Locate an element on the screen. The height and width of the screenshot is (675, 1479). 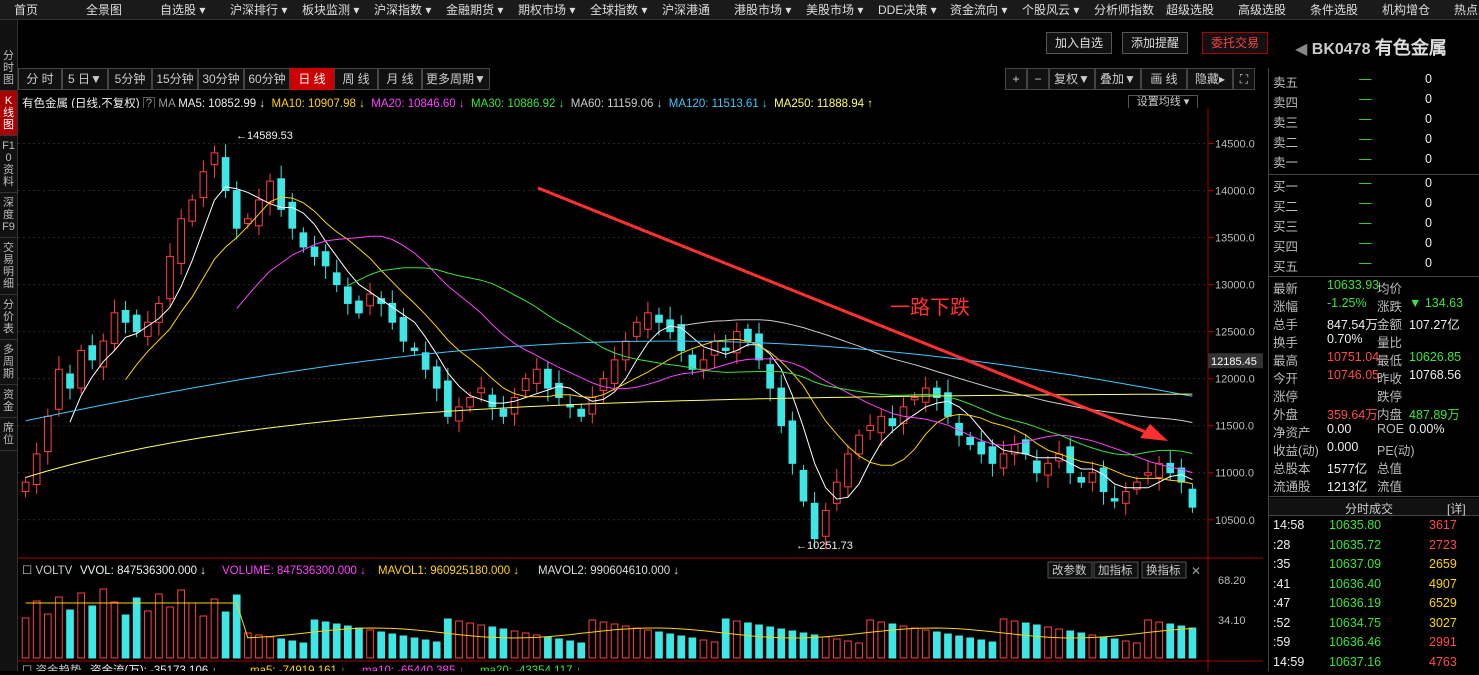
period-tab: 5分钟 is located at coordinates (130, 79).